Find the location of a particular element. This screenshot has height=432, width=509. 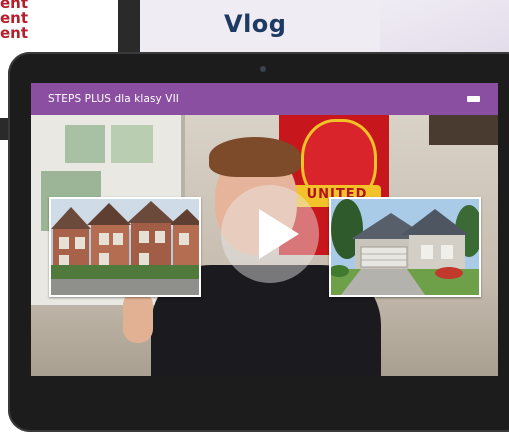

play-icon is located at coordinates (270, 234).